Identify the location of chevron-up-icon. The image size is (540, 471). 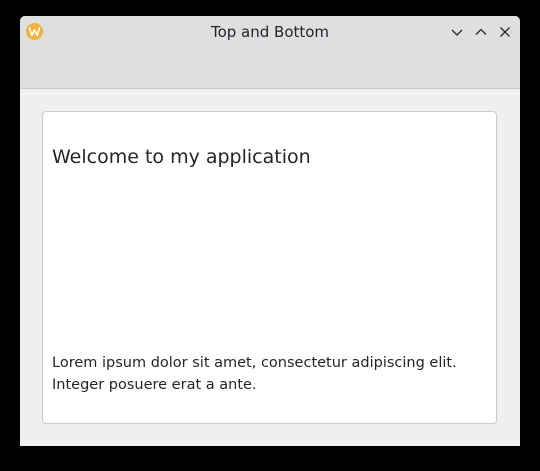
(481, 31).